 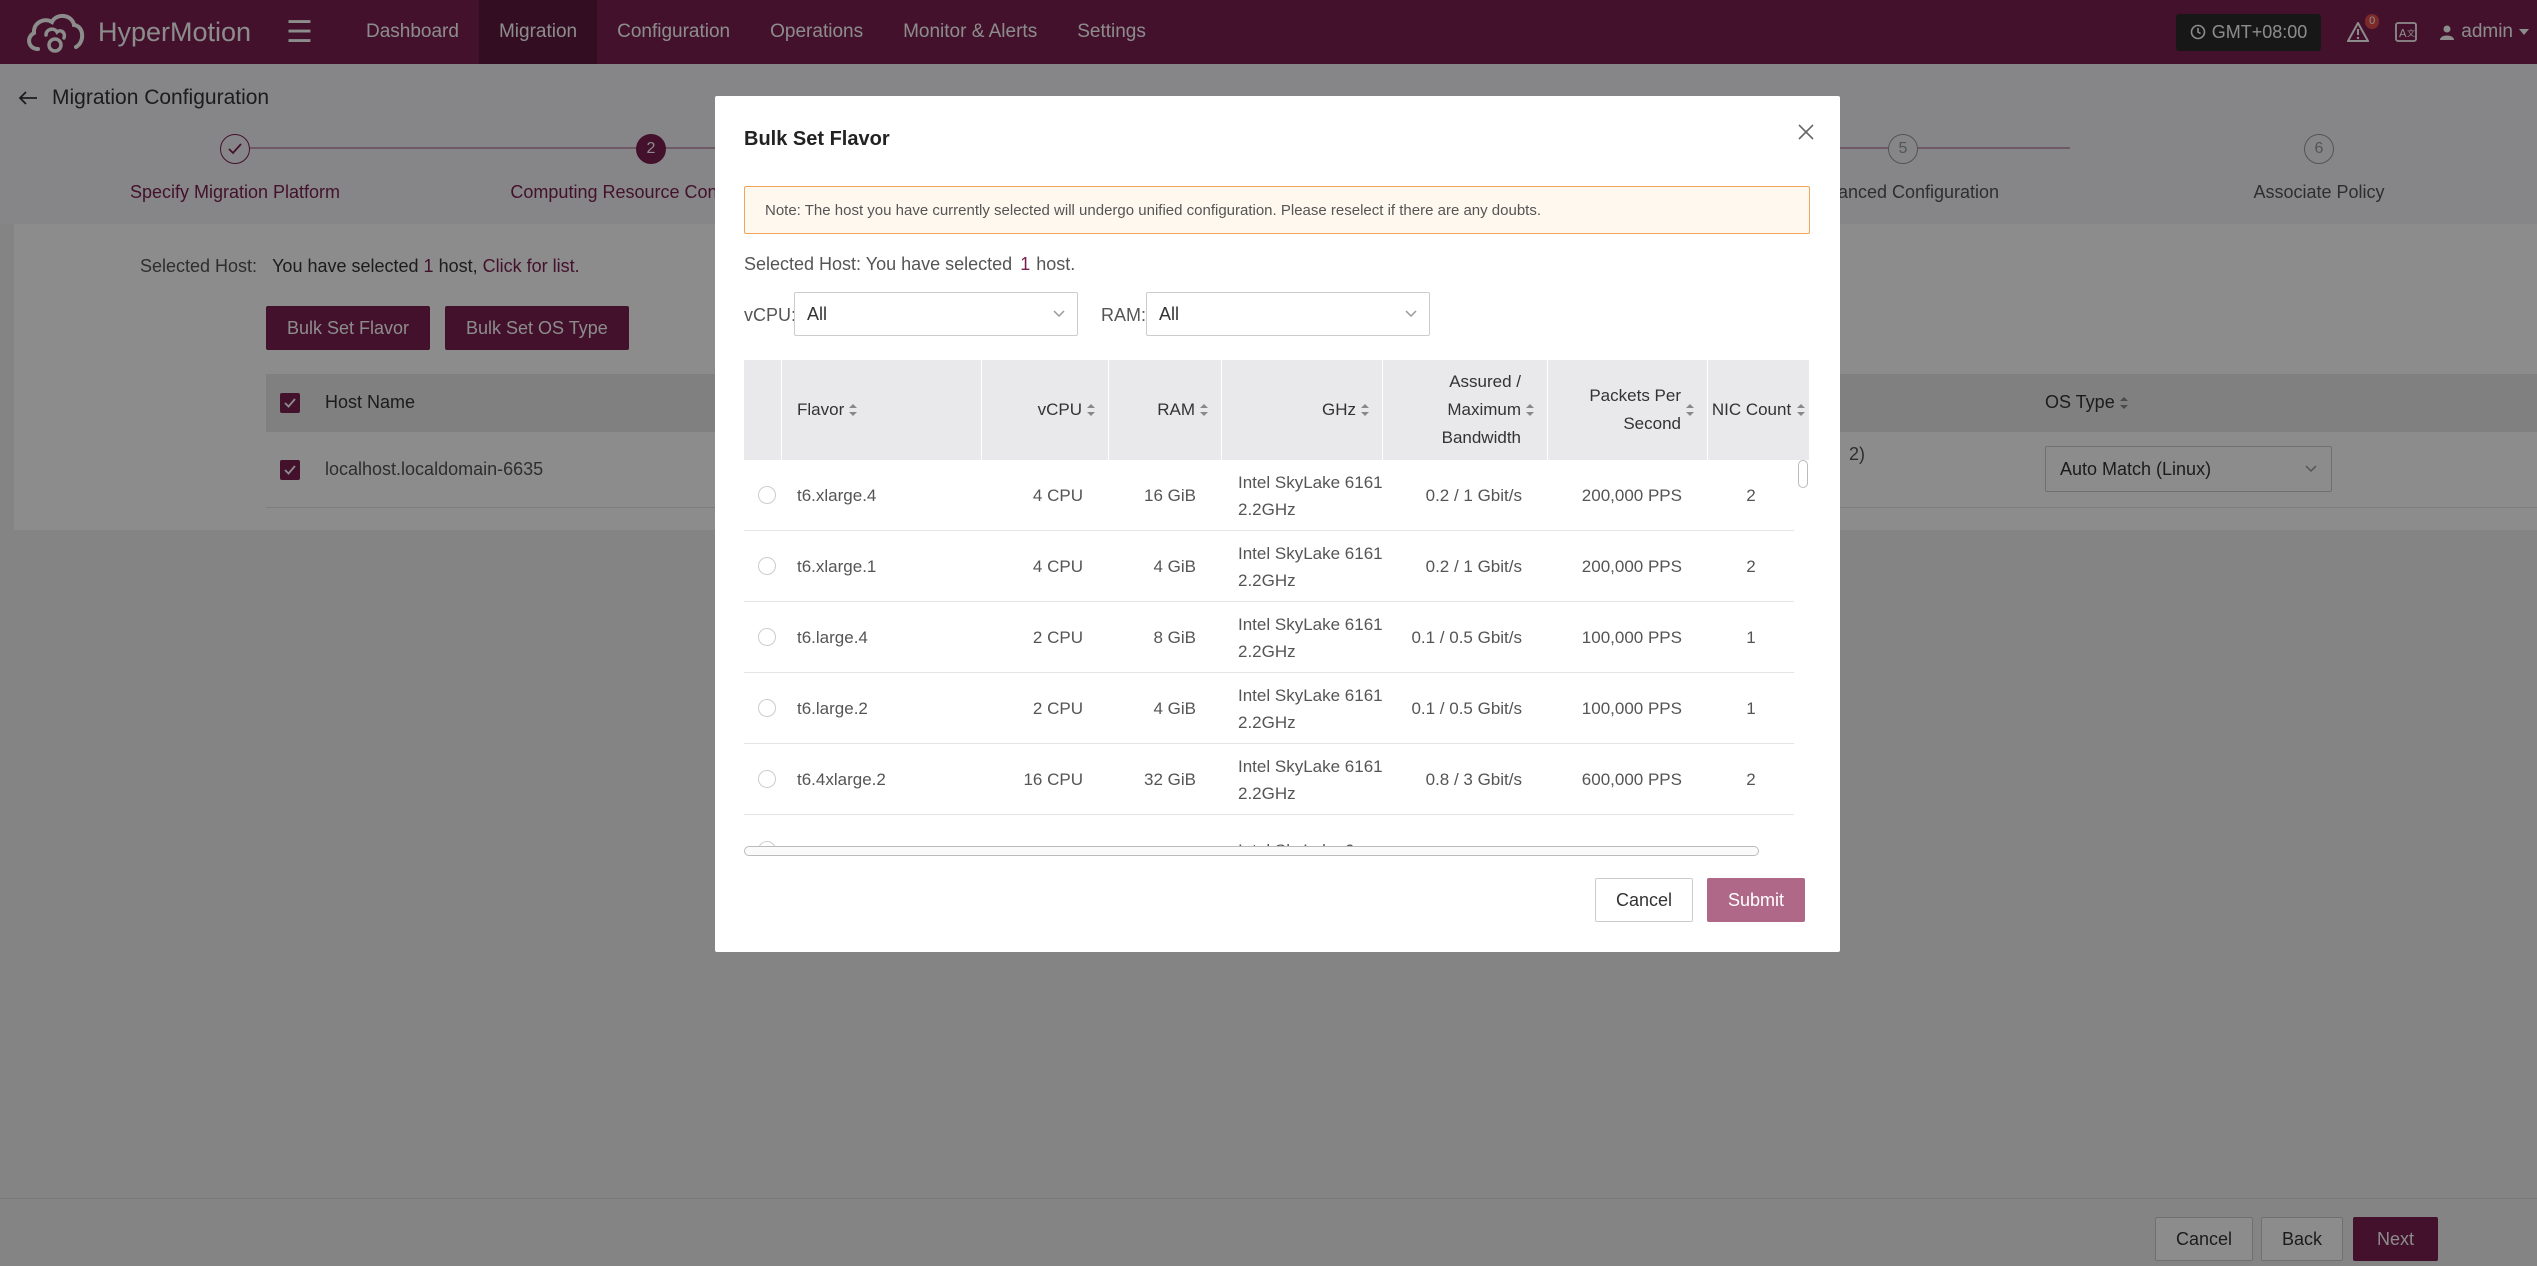 I want to click on cell-ram: 8 GiB, so click(x=1174, y=637).